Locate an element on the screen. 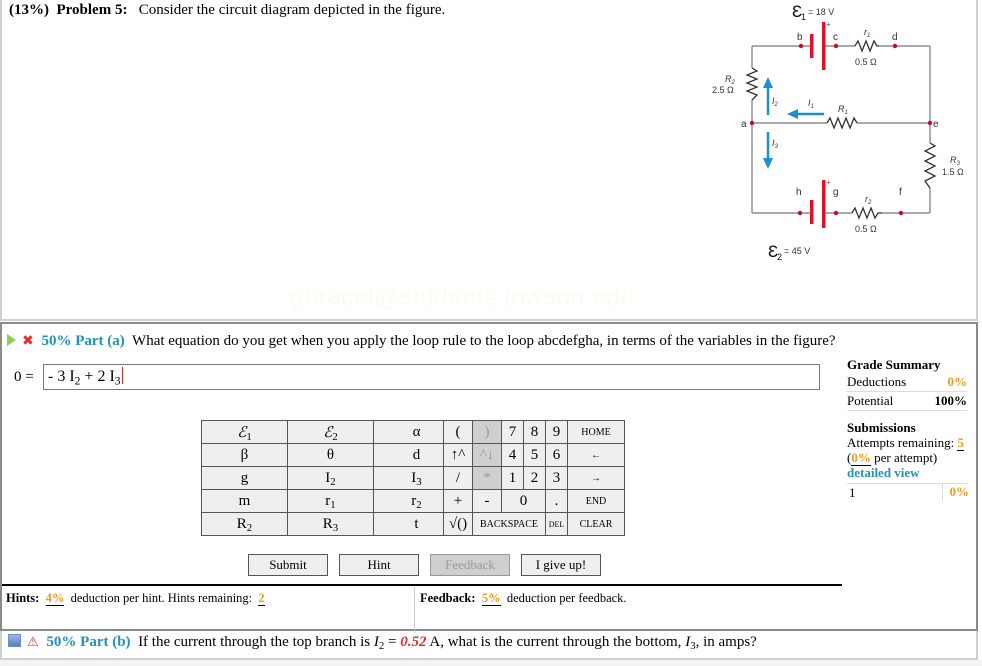  key-left-arrow: ← is located at coordinates (596, 455).